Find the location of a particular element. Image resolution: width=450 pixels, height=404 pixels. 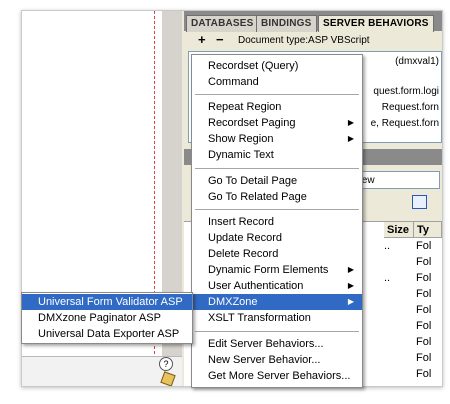

menu-item-go-to-related-page: Go To Related Page is located at coordinates (277, 197).